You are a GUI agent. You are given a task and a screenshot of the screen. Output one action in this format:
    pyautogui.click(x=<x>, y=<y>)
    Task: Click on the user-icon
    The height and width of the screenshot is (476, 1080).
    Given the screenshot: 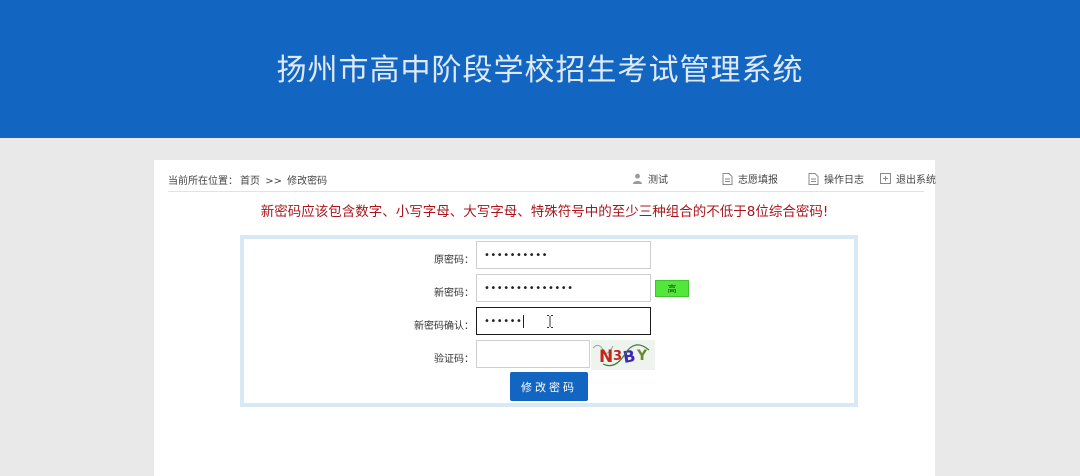 What is the action you would take?
    pyautogui.click(x=637, y=178)
    